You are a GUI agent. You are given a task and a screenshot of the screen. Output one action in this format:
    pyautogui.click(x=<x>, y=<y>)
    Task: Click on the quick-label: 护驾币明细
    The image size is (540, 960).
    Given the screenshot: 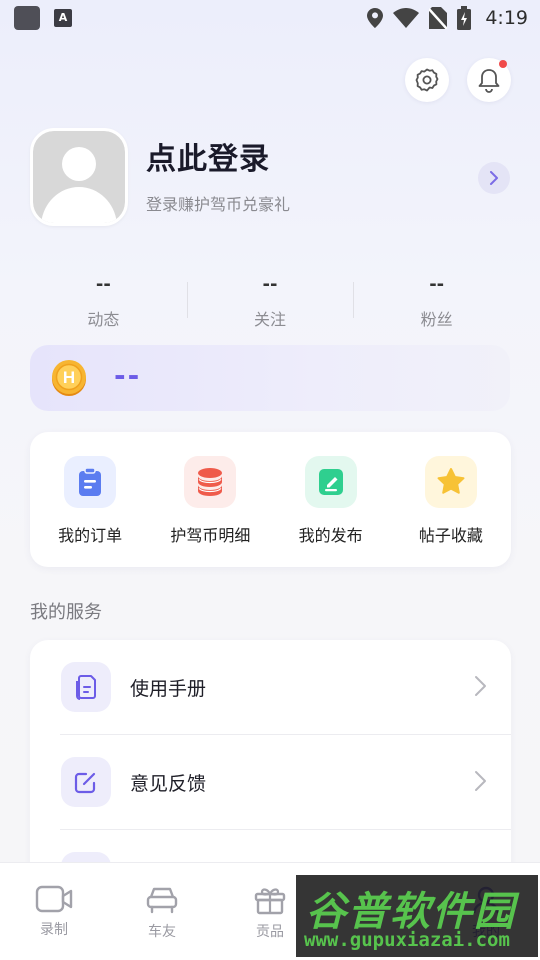 What is the action you would take?
    pyautogui.click(x=210, y=535)
    